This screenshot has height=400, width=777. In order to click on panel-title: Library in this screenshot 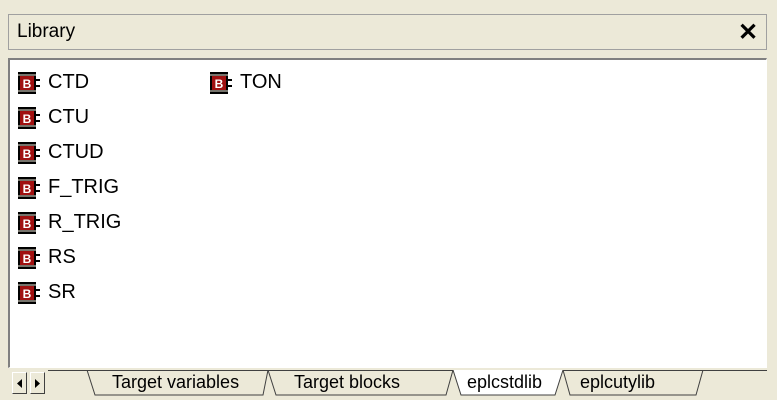, I will do `click(46, 31)`.